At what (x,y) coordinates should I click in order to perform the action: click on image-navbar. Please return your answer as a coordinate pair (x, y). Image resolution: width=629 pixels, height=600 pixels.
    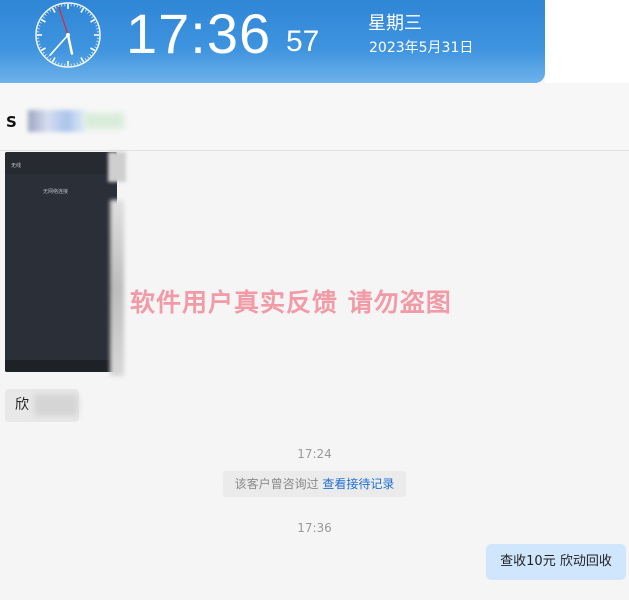
    Looking at the image, I should click on (61, 366).